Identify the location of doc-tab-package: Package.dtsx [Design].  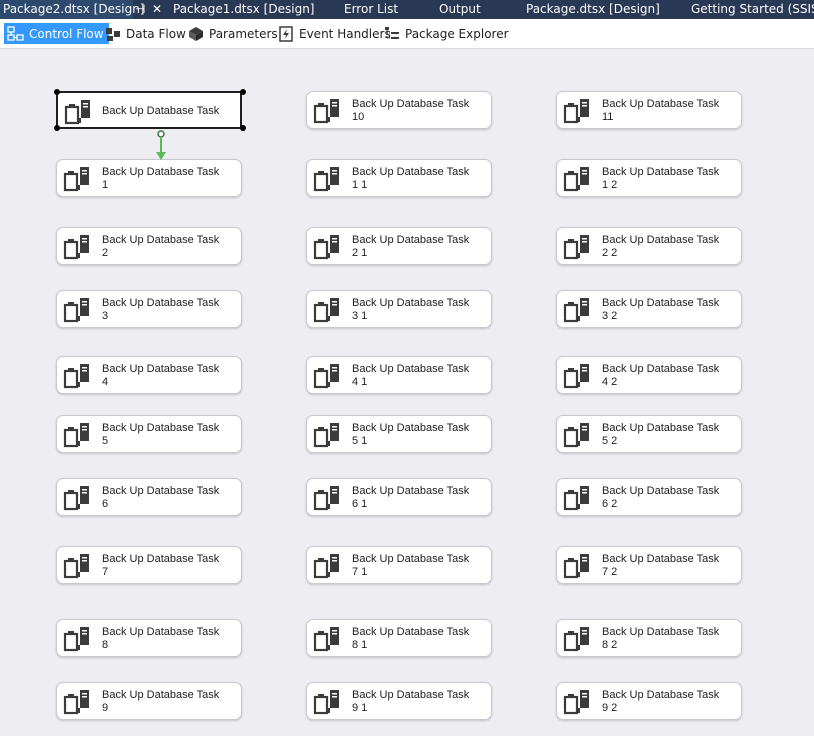
(593, 9).